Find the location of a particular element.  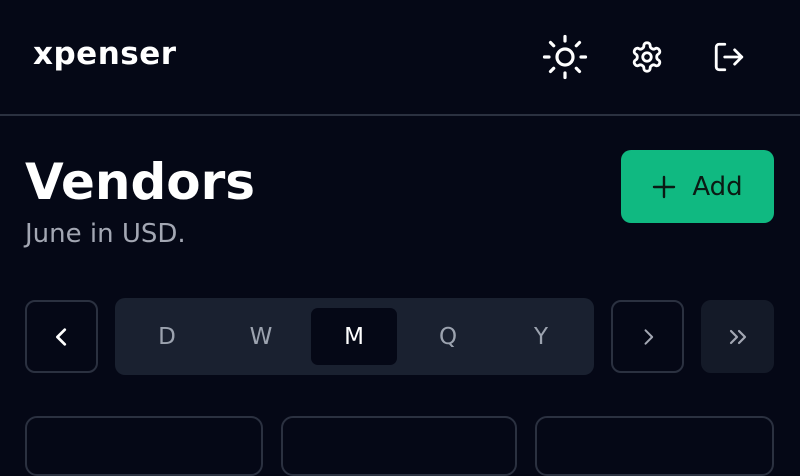

page-title: Vendors is located at coordinates (140, 182).